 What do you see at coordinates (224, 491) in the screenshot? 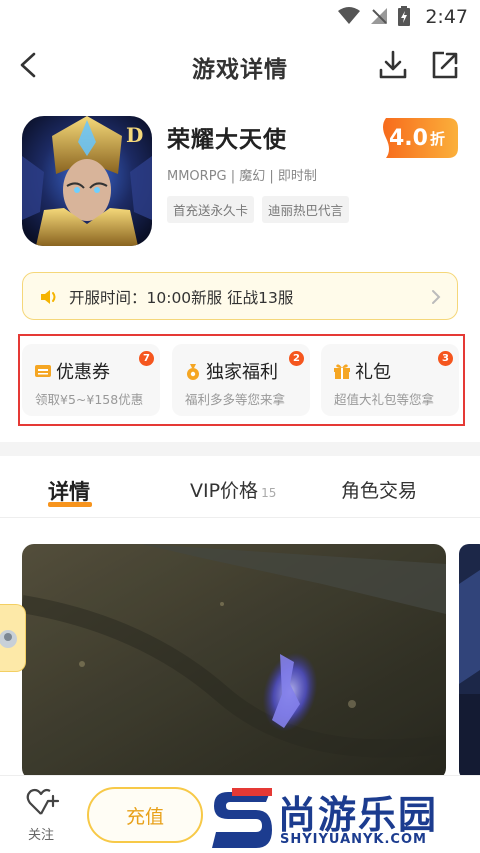
I see `tab-label: VIP价格` at bounding box center [224, 491].